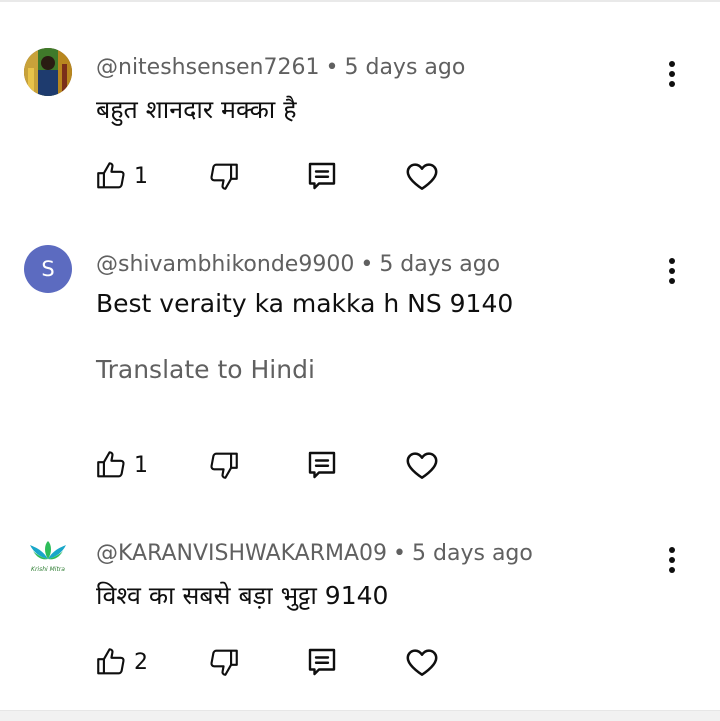  What do you see at coordinates (48, 72) in the screenshot?
I see `avatar` at bounding box center [48, 72].